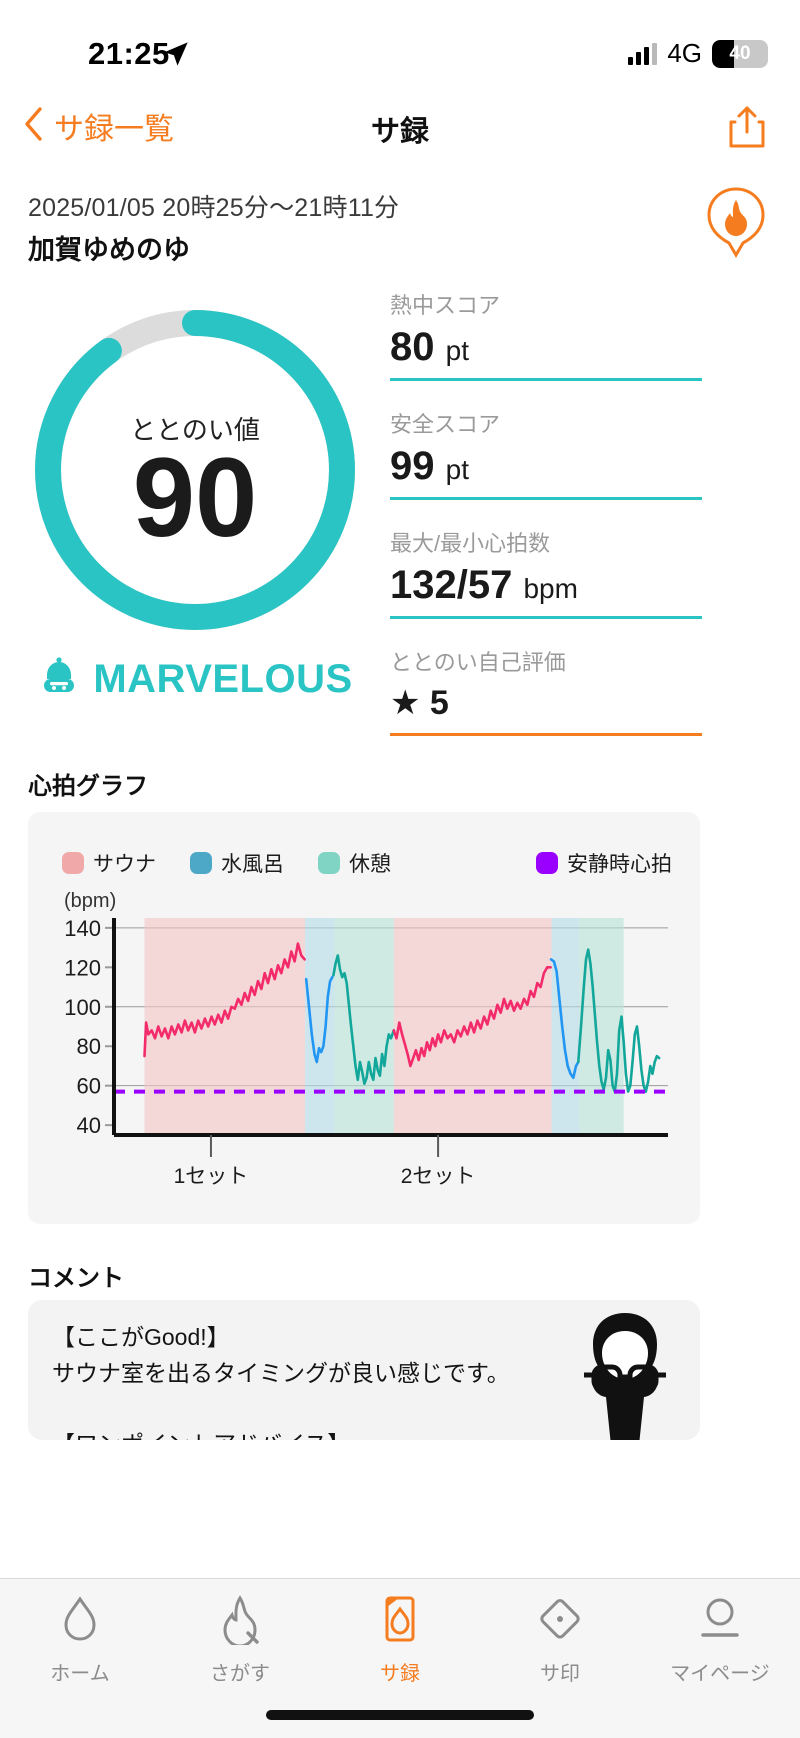  What do you see at coordinates (59, 679) in the screenshot?
I see `sauna-hat-icon` at bounding box center [59, 679].